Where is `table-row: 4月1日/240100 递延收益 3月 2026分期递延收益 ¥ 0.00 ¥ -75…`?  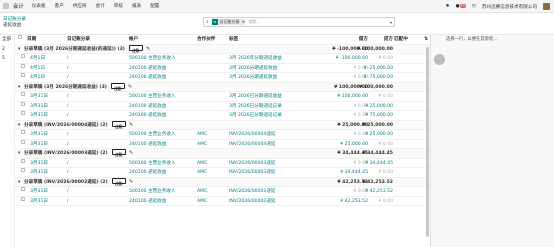
table-row: 4月1日/240100 递延收益 3月 2026分期递延收益 ¥ 0.00 ¥ -75… is located at coordinates (222, 78).